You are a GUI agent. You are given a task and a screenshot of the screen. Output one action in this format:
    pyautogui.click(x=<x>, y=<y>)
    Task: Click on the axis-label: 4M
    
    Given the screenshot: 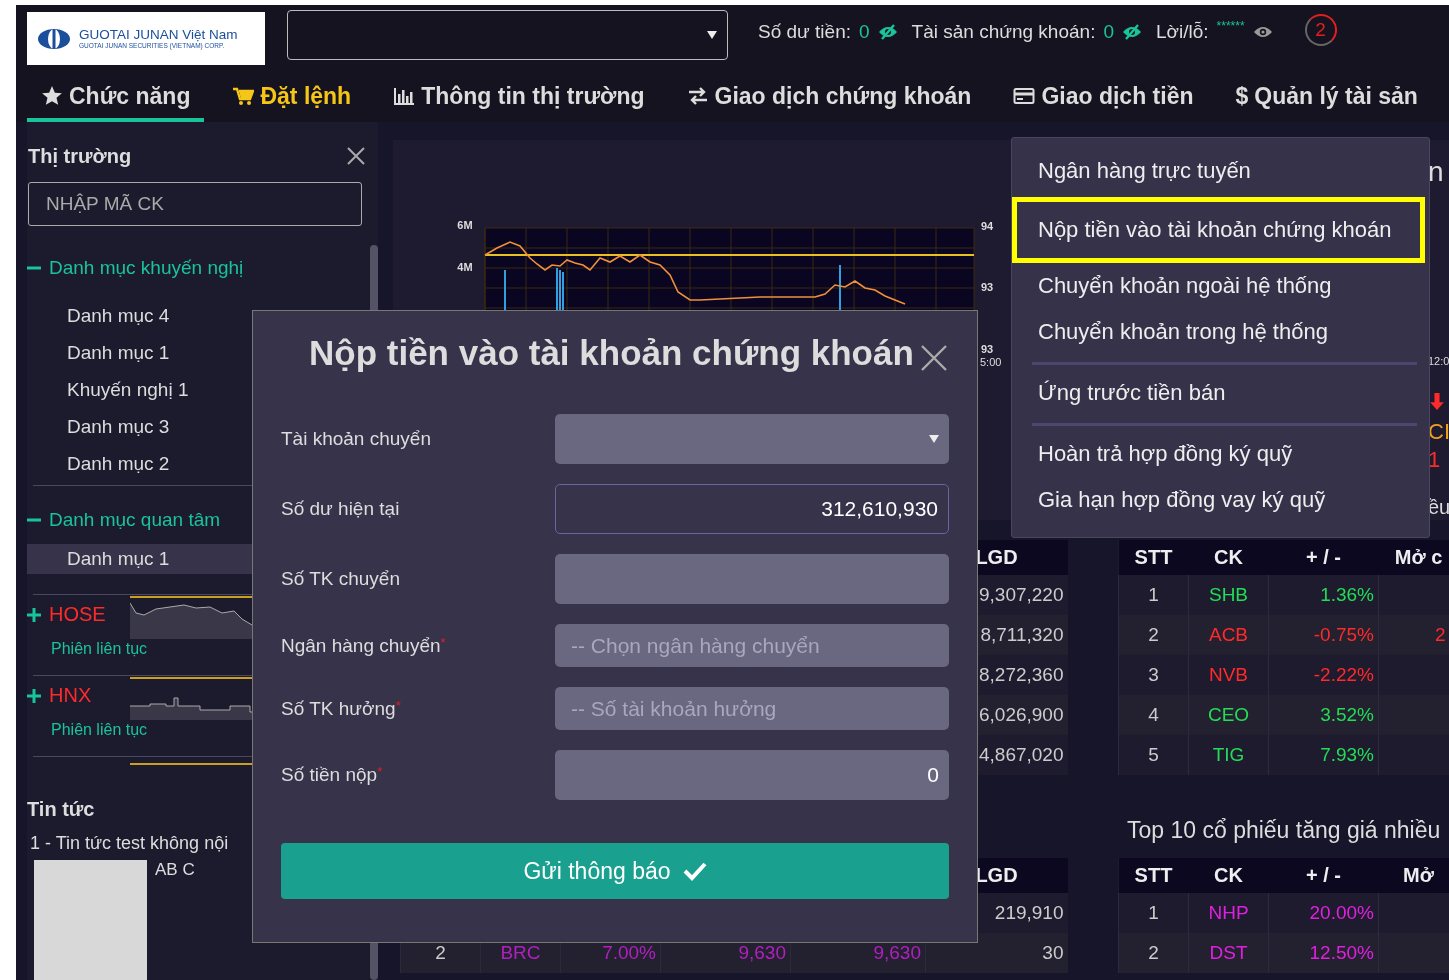 What is the action you would take?
    pyautogui.click(x=465, y=267)
    